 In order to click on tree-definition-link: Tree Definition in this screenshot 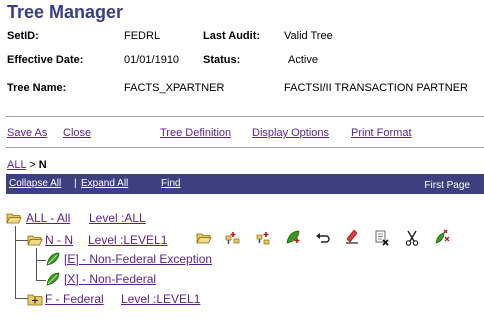, I will do `click(195, 133)`.